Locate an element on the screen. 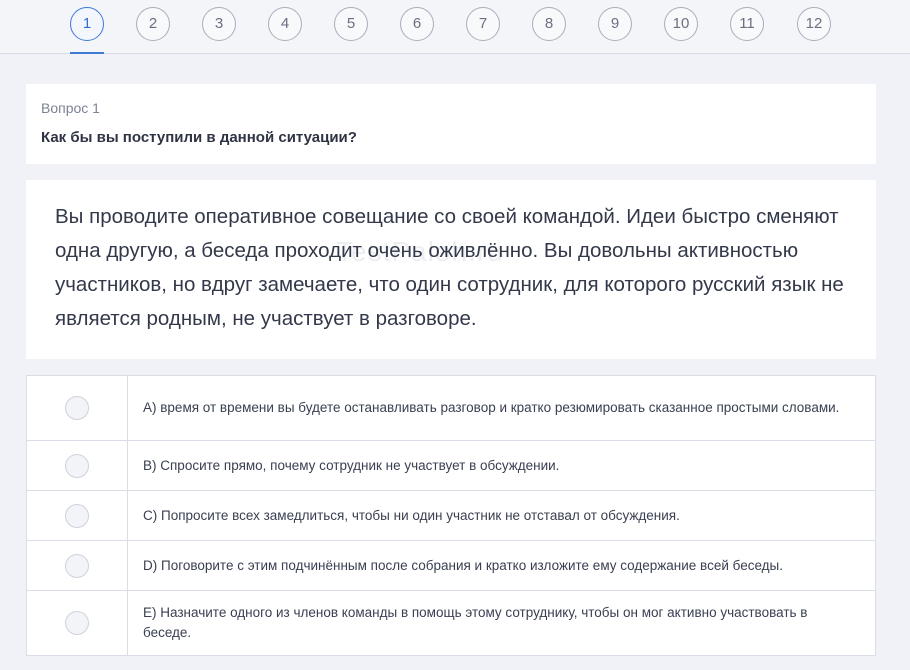 The height and width of the screenshot is (670, 910). step-10-button: 10 is located at coordinates (681, 24).